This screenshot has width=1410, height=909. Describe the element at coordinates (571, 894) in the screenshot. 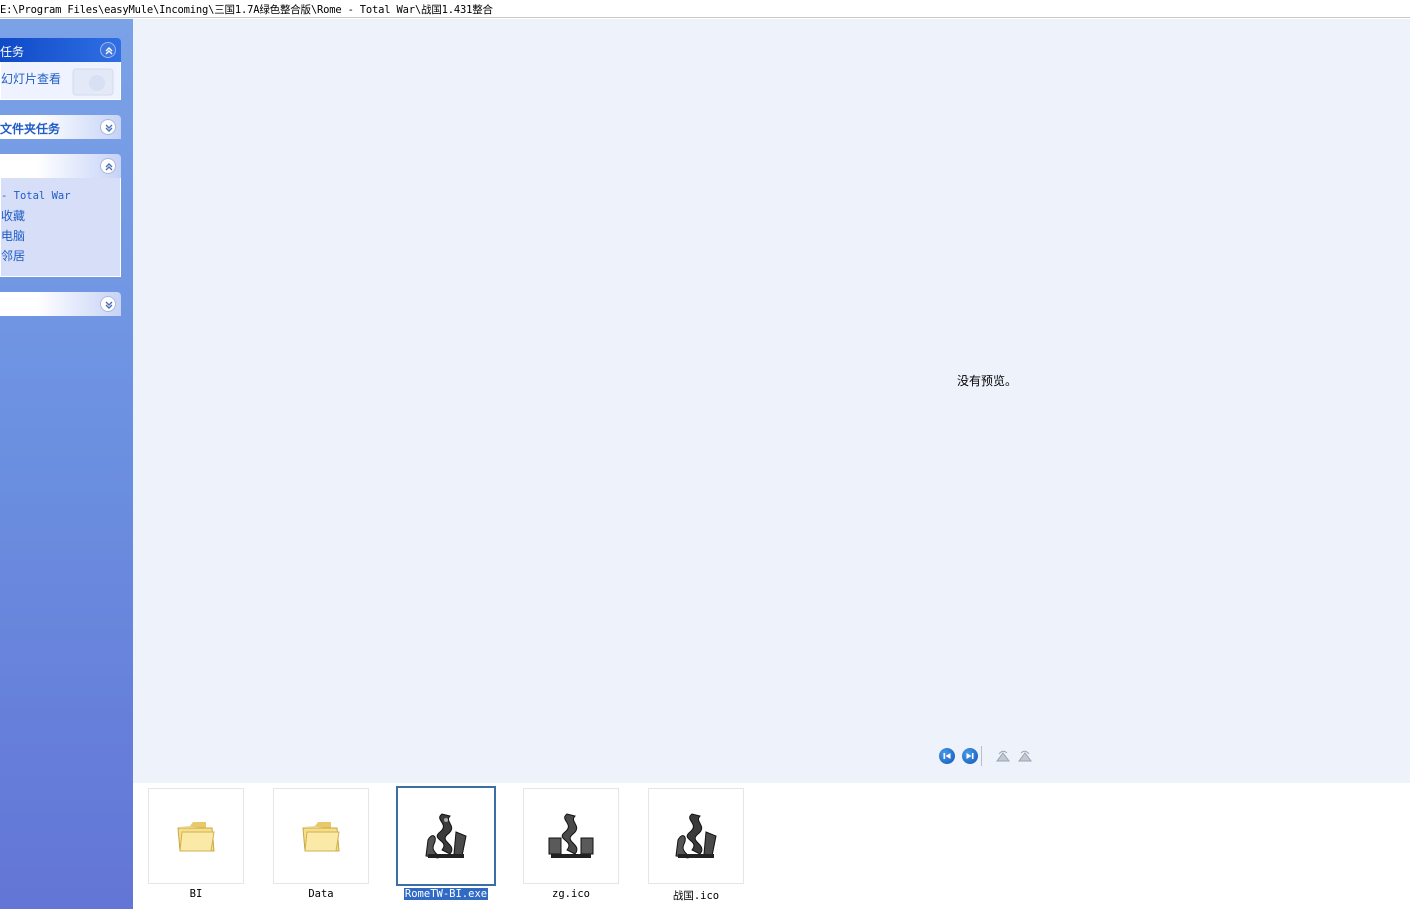

I see `filmstrip-caption: zg.ico` at that location.